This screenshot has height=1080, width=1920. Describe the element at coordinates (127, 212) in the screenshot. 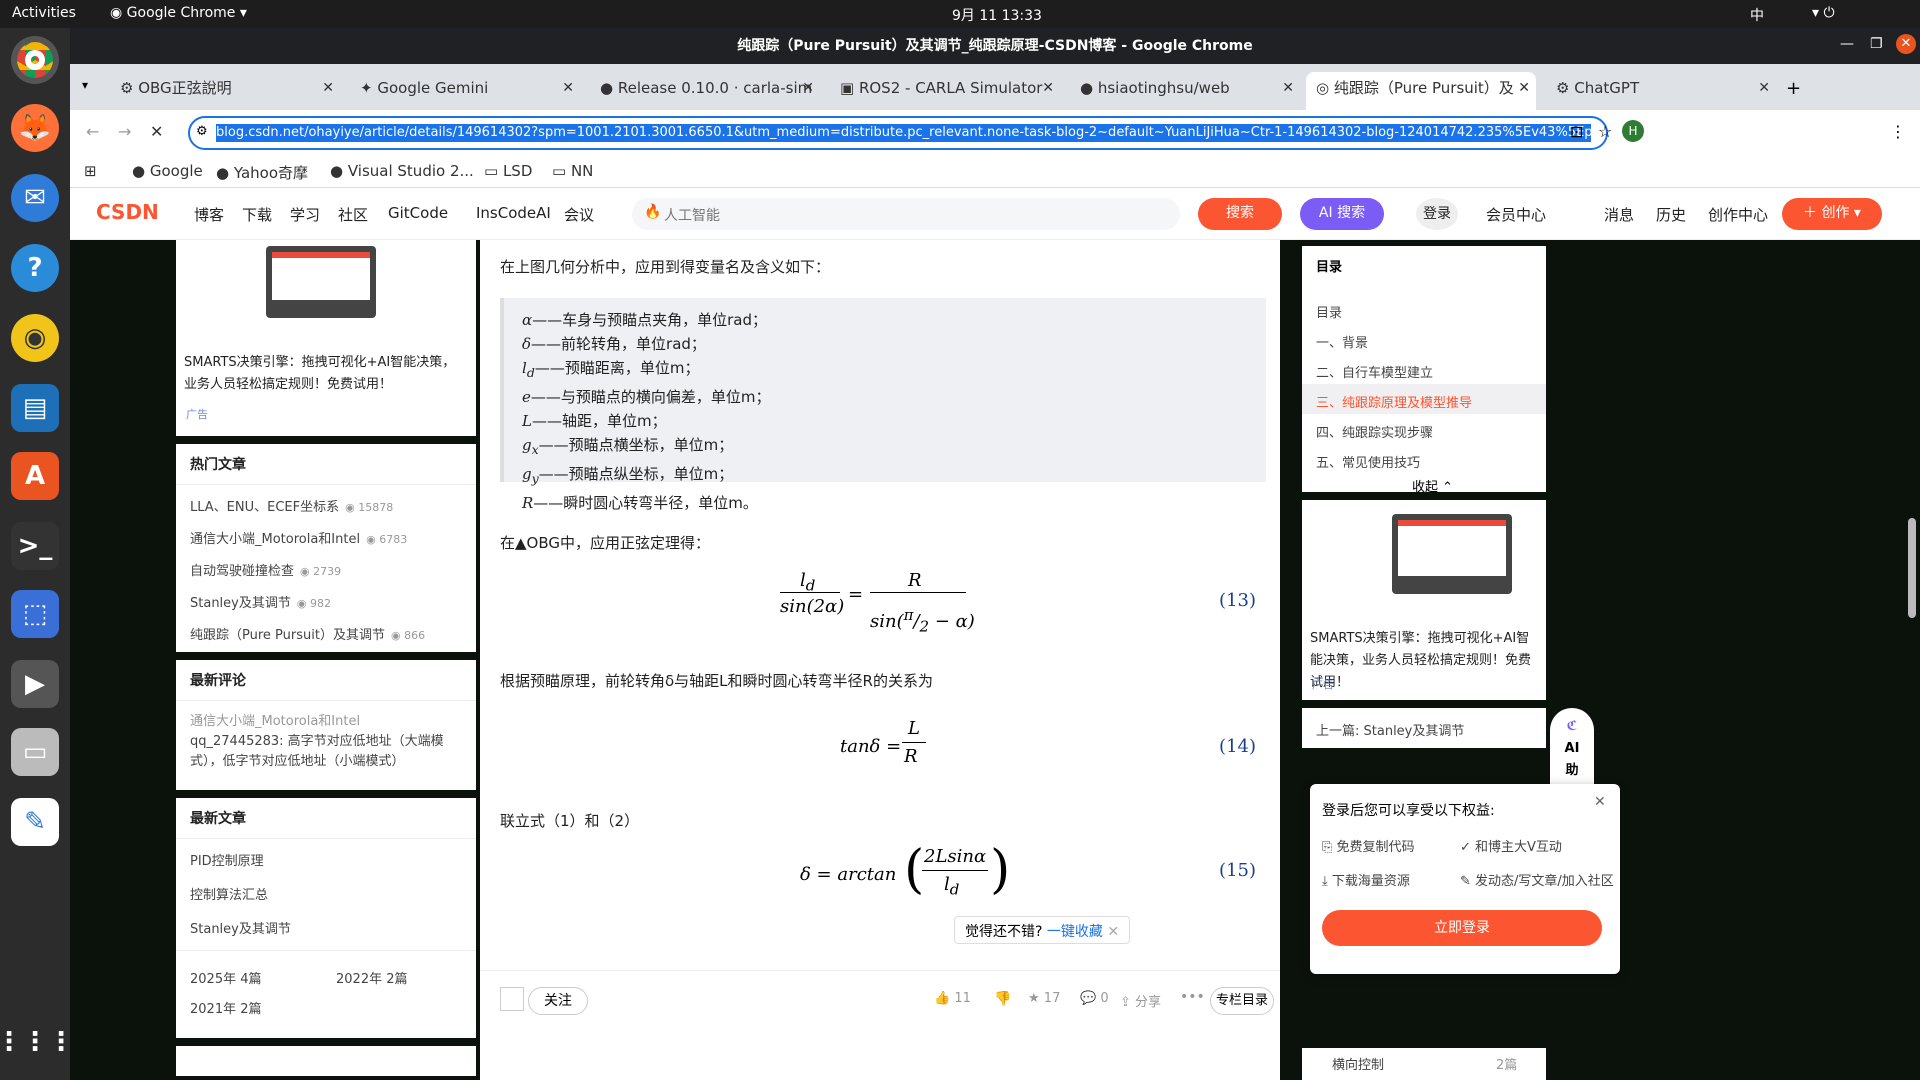

I see `csdn-logo: CSDN` at that location.